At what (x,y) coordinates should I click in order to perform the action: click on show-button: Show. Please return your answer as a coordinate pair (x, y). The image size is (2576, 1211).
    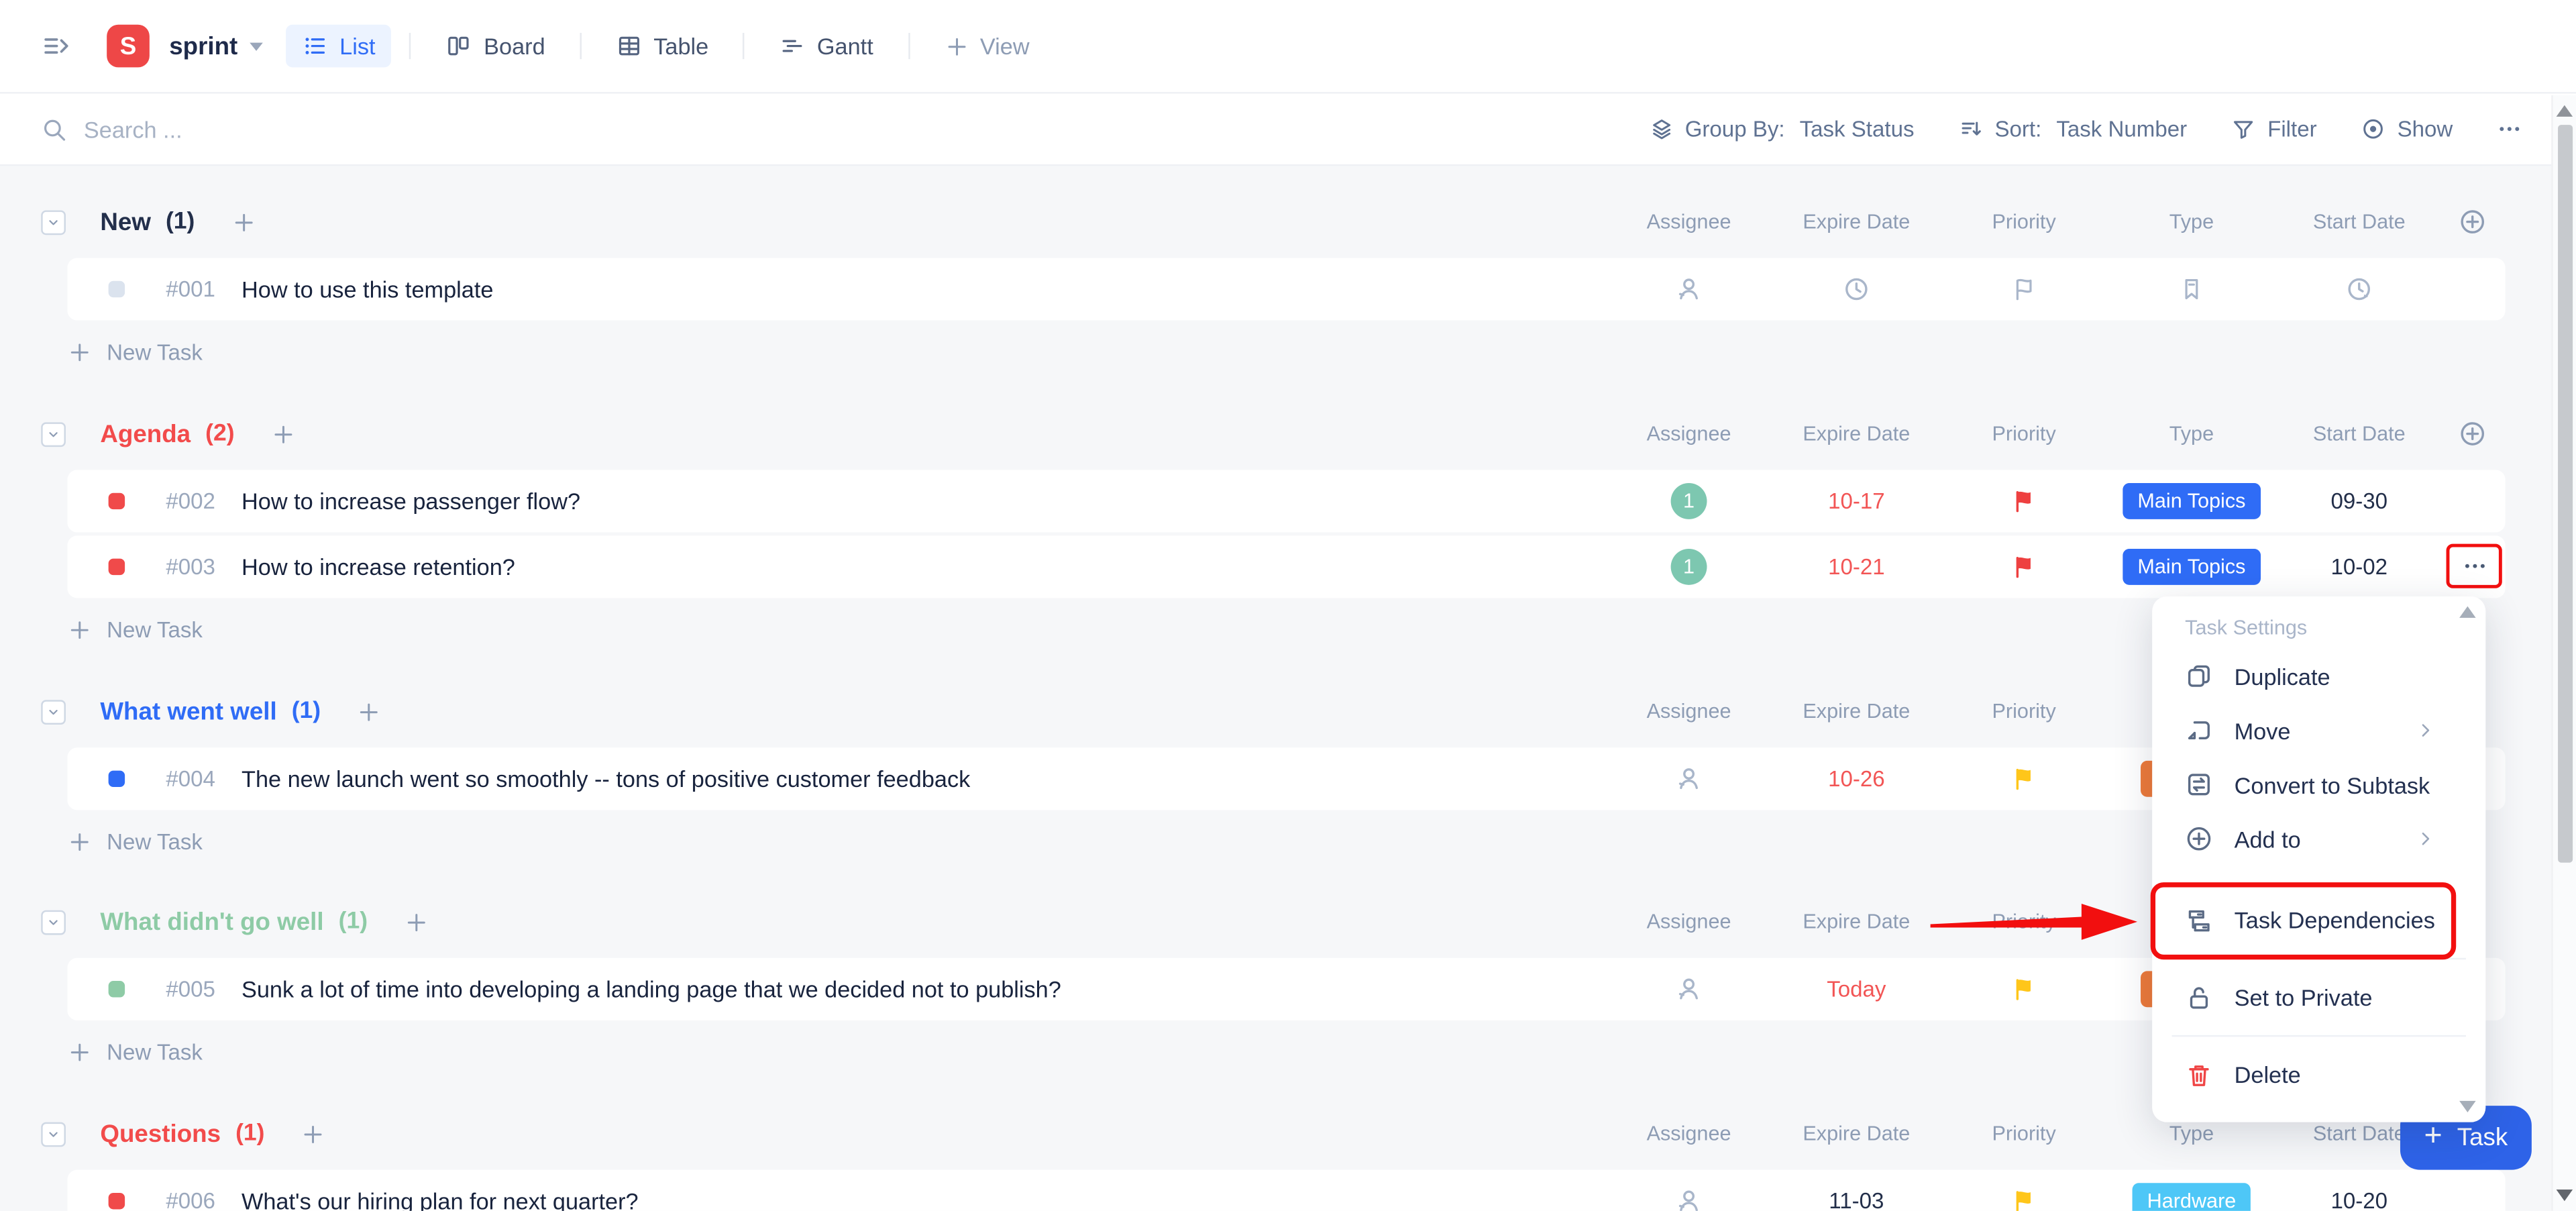
    Looking at the image, I should click on (2407, 129).